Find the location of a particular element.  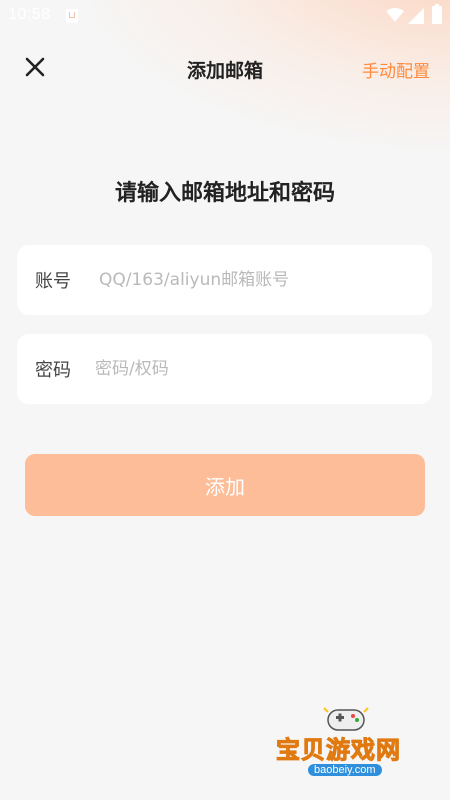

account-field-card: 账号 is located at coordinates (224, 280).